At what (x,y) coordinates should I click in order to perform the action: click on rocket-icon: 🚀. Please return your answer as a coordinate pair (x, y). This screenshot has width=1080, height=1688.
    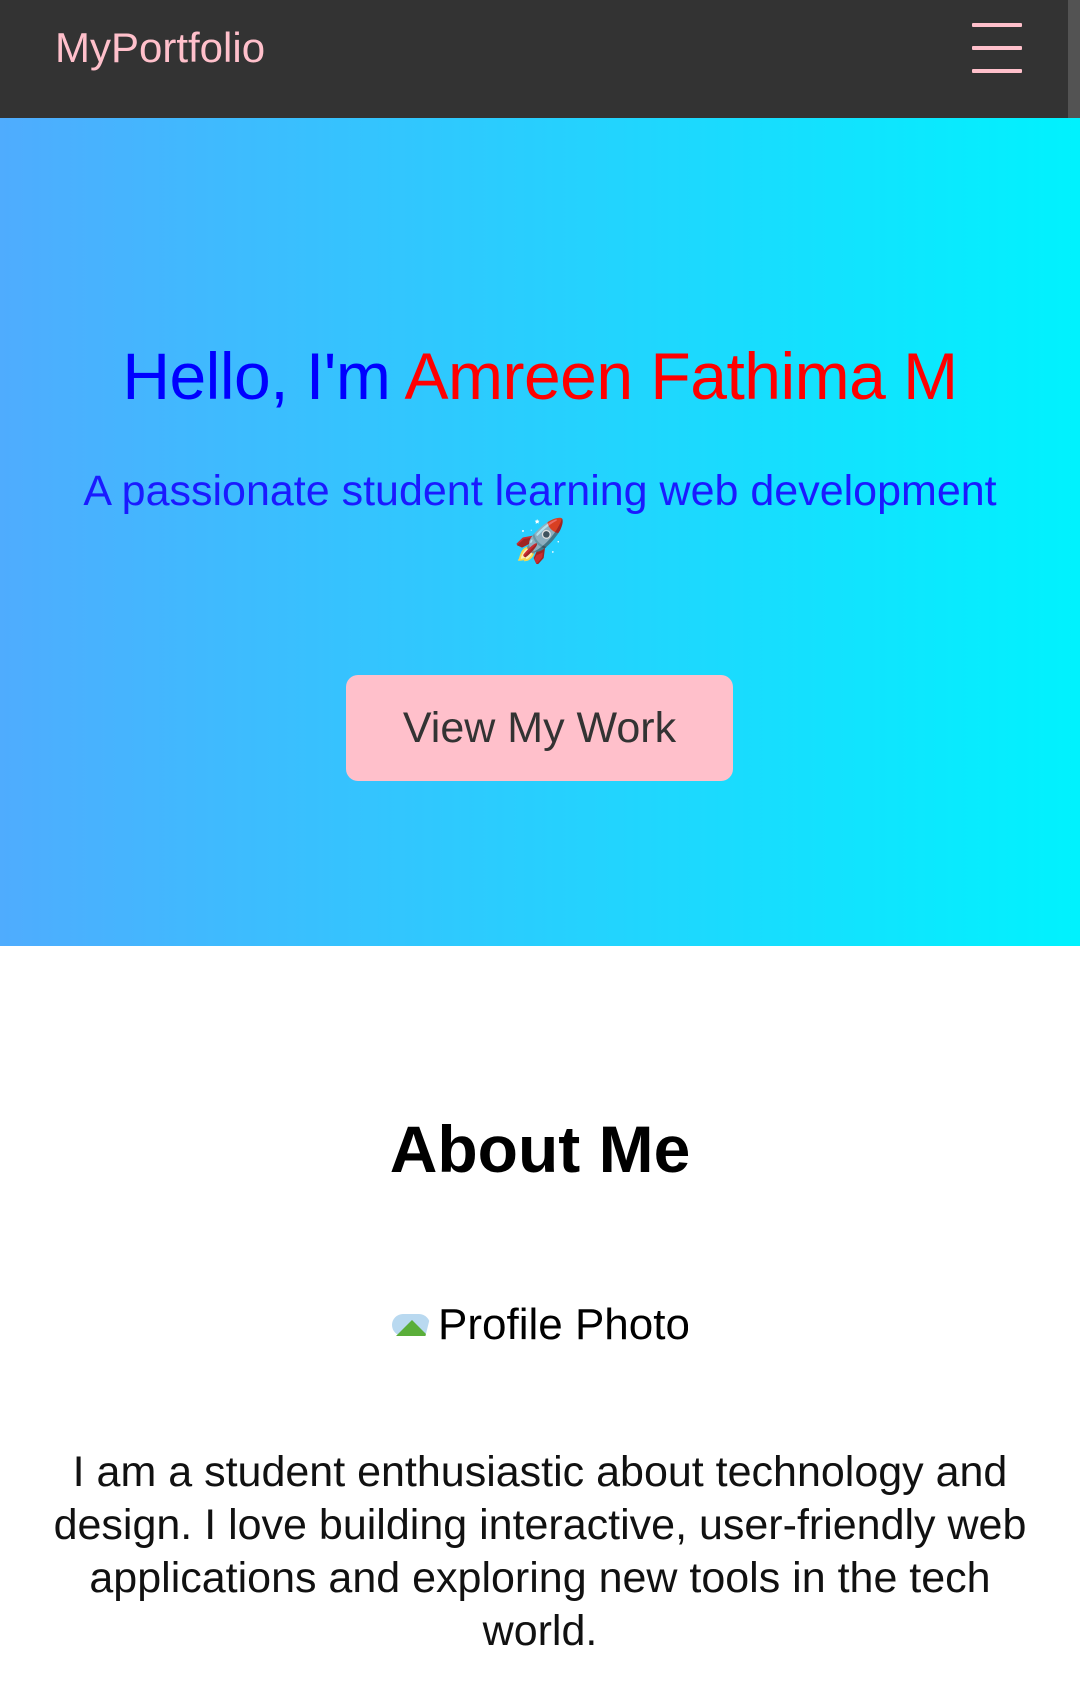
    Looking at the image, I should click on (540, 540).